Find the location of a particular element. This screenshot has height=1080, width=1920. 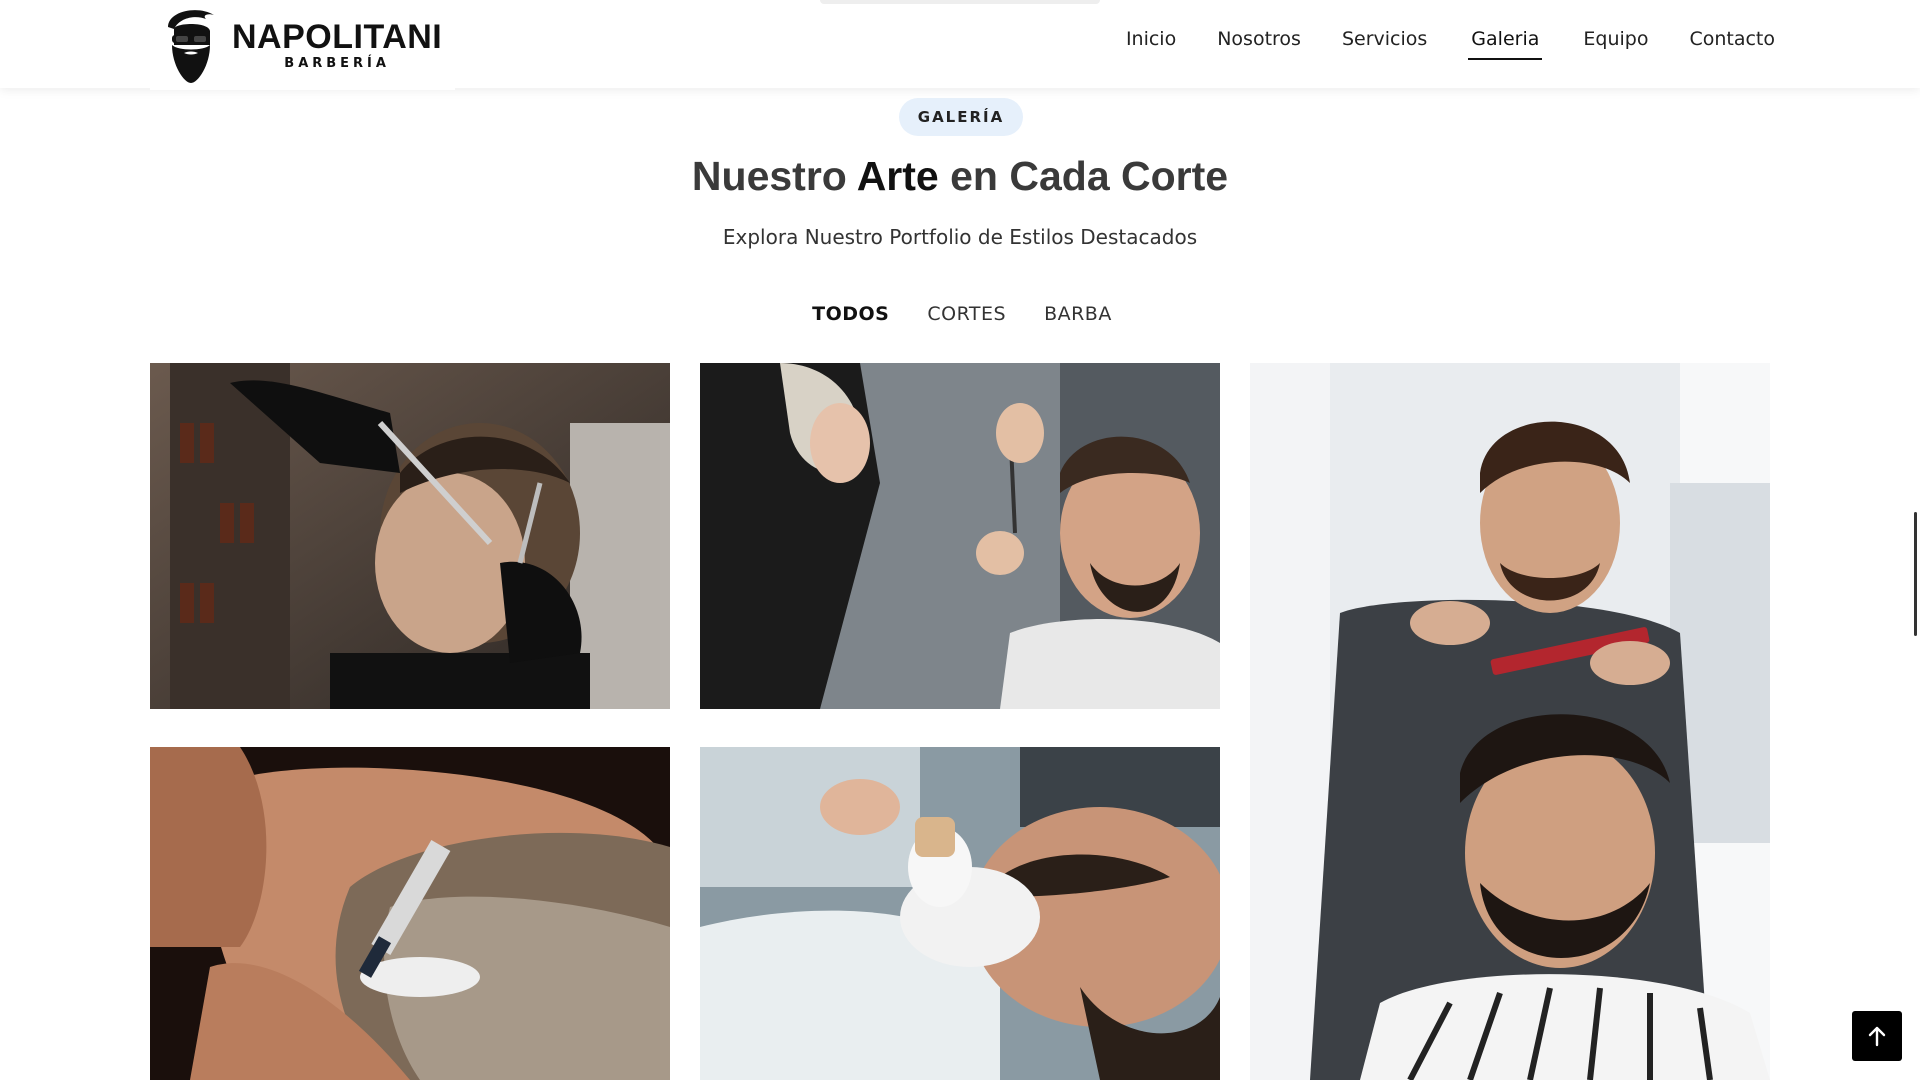

title-part-b: en Cada Corte is located at coordinates (1083, 176).